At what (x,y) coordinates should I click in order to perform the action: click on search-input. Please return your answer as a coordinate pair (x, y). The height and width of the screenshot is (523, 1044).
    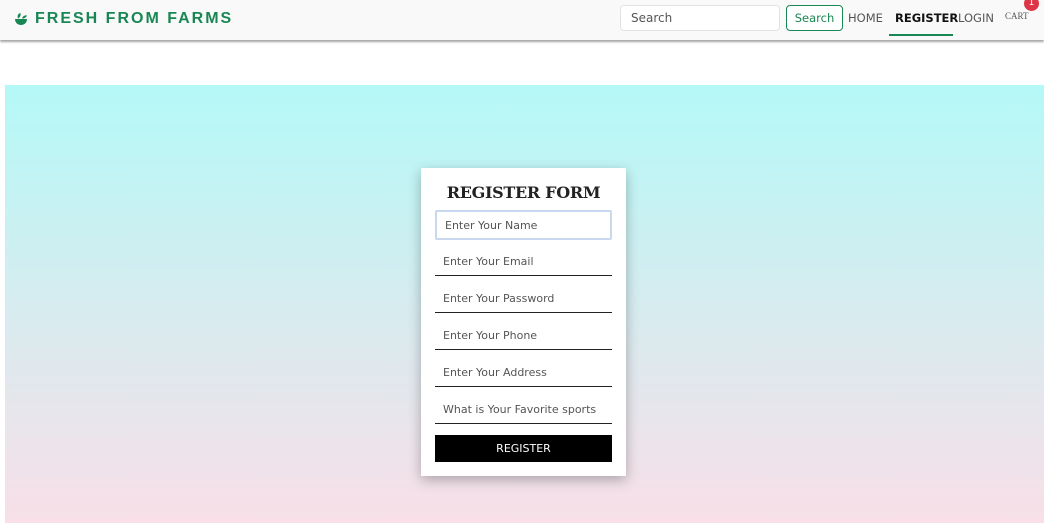
    Looking at the image, I should click on (700, 18).